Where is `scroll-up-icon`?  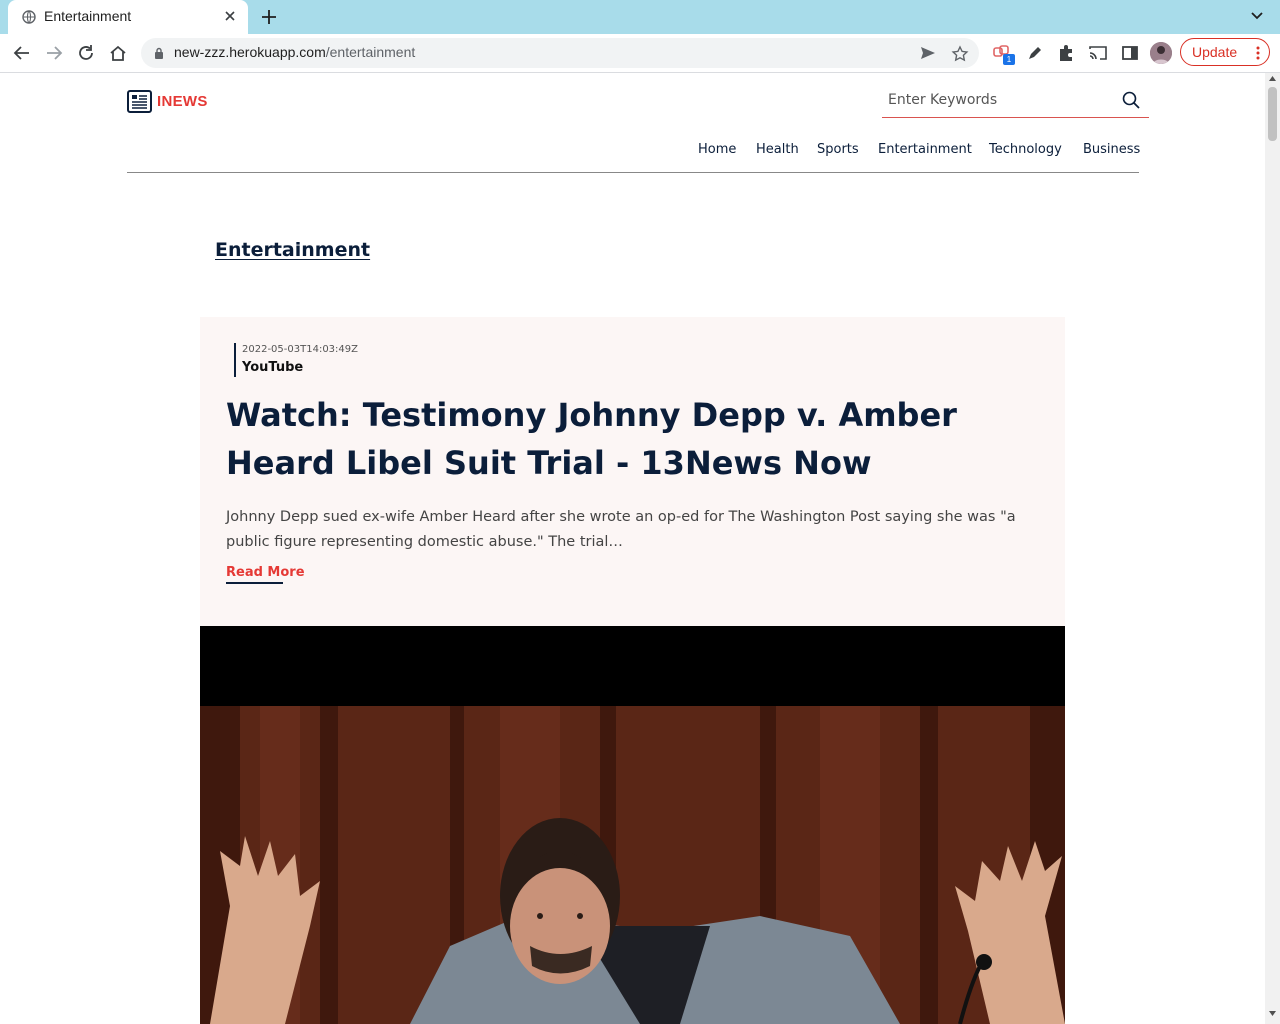
scroll-up-icon is located at coordinates (1272, 78).